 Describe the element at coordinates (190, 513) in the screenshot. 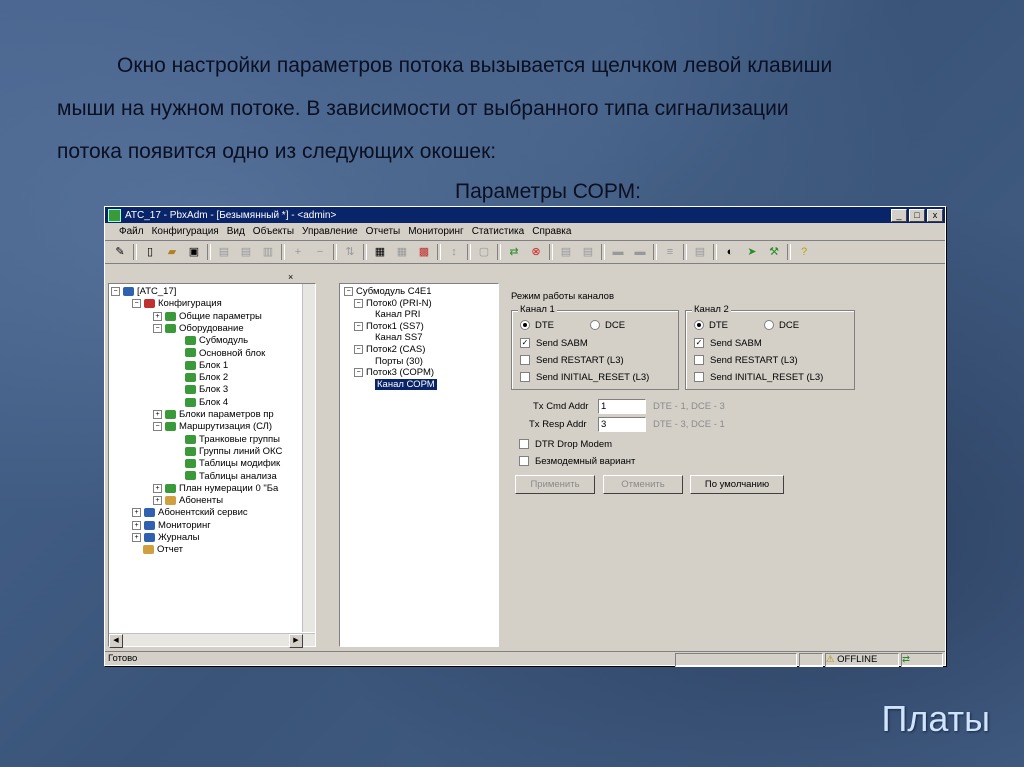

I see `tree-item: + Абонентский сервис` at that location.